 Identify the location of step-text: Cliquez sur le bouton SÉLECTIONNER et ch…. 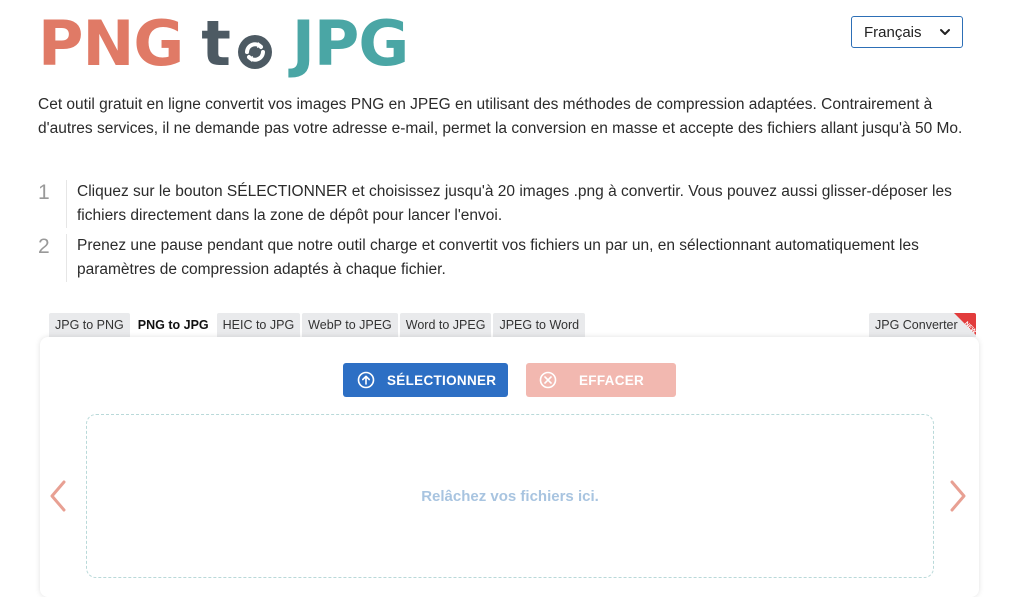
(514, 203).